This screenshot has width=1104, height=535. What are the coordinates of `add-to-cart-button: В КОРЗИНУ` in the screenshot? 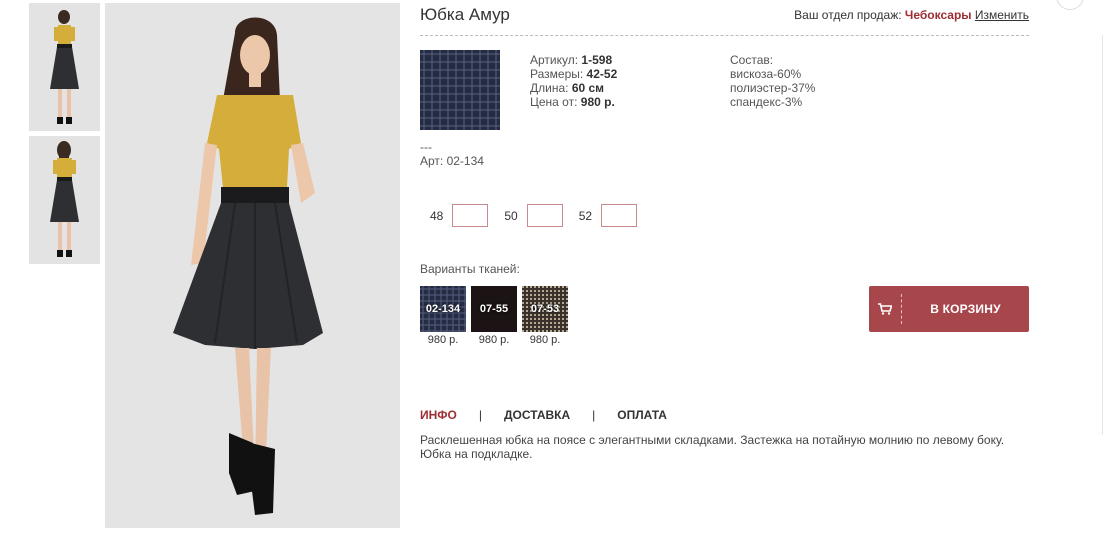 It's located at (949, 309).